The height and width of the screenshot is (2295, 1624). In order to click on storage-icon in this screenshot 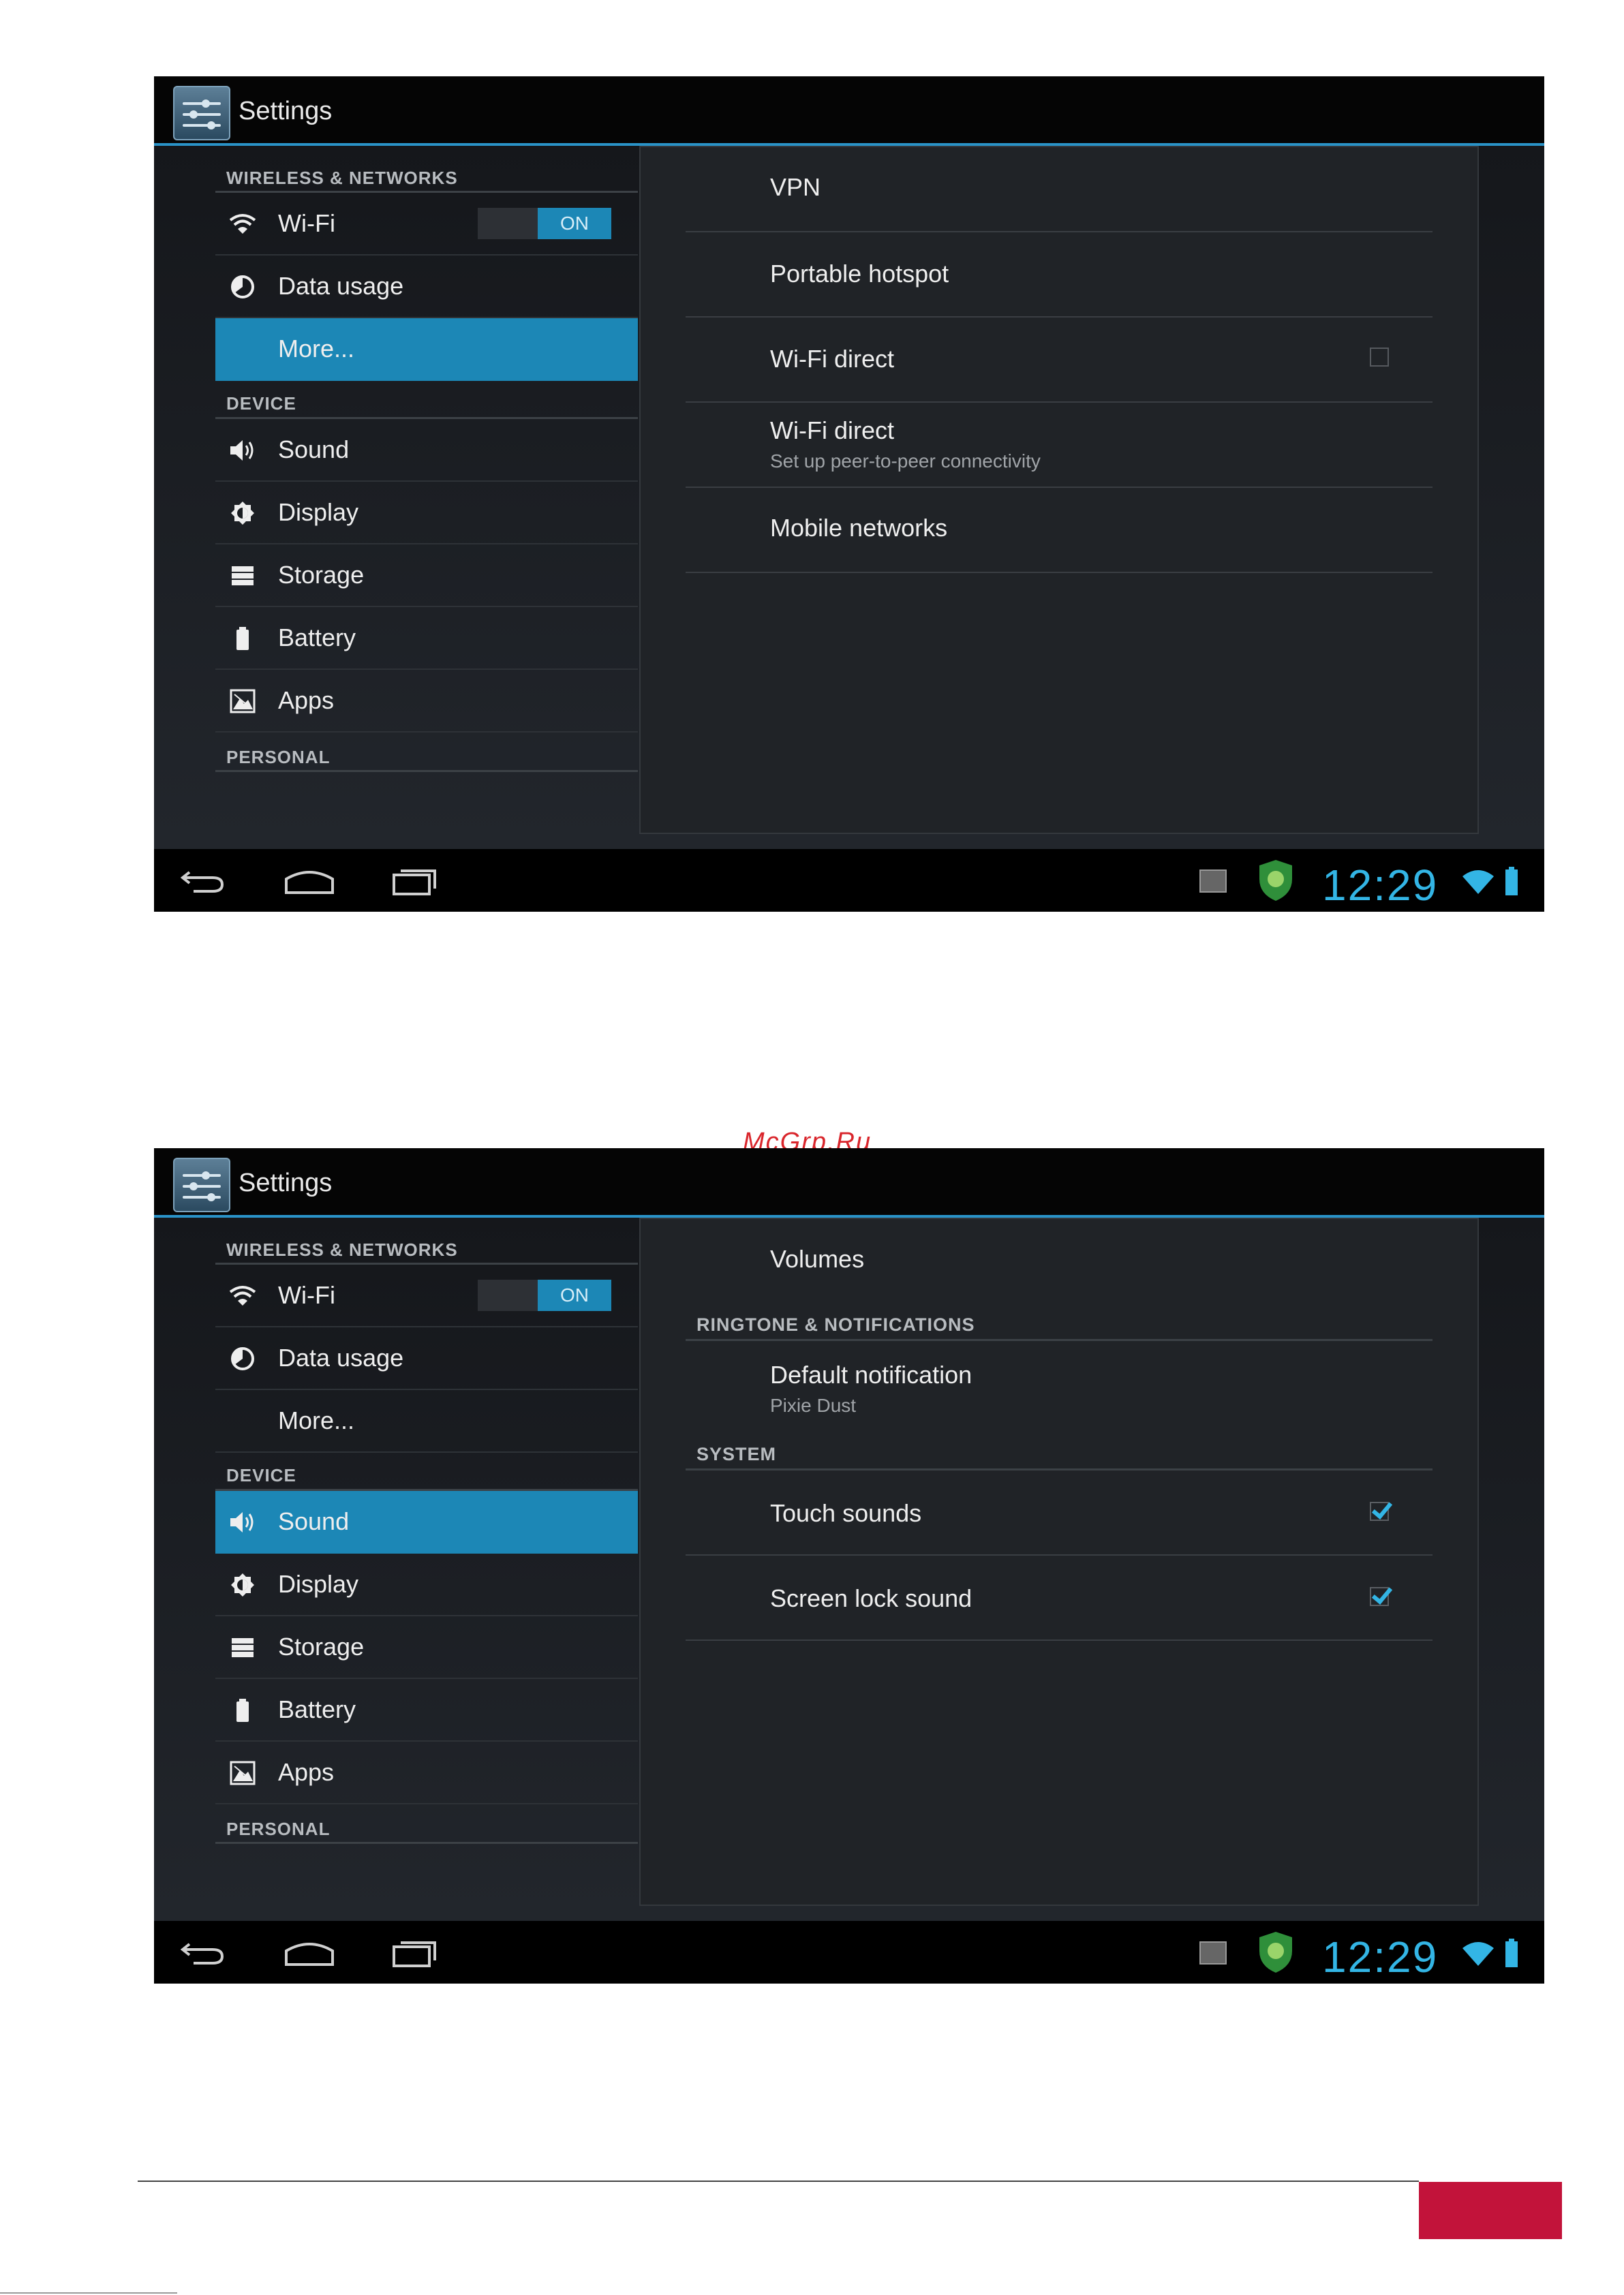, I will do `click(242, 576)`.